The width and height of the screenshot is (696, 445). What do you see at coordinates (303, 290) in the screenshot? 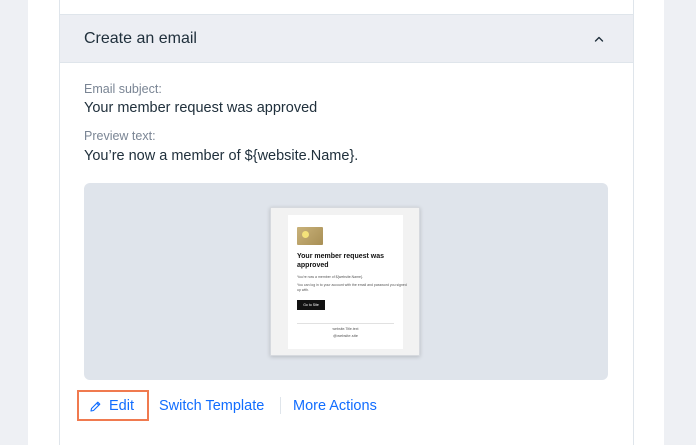
I see `thumbnail-line: up with.` at bounding box center [303, 290].